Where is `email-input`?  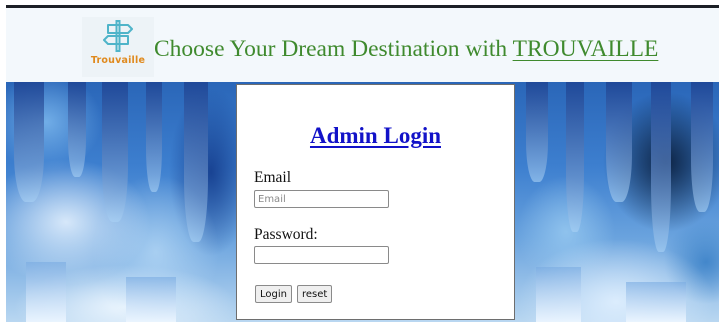
email-input is located at coordinates (321, 199).